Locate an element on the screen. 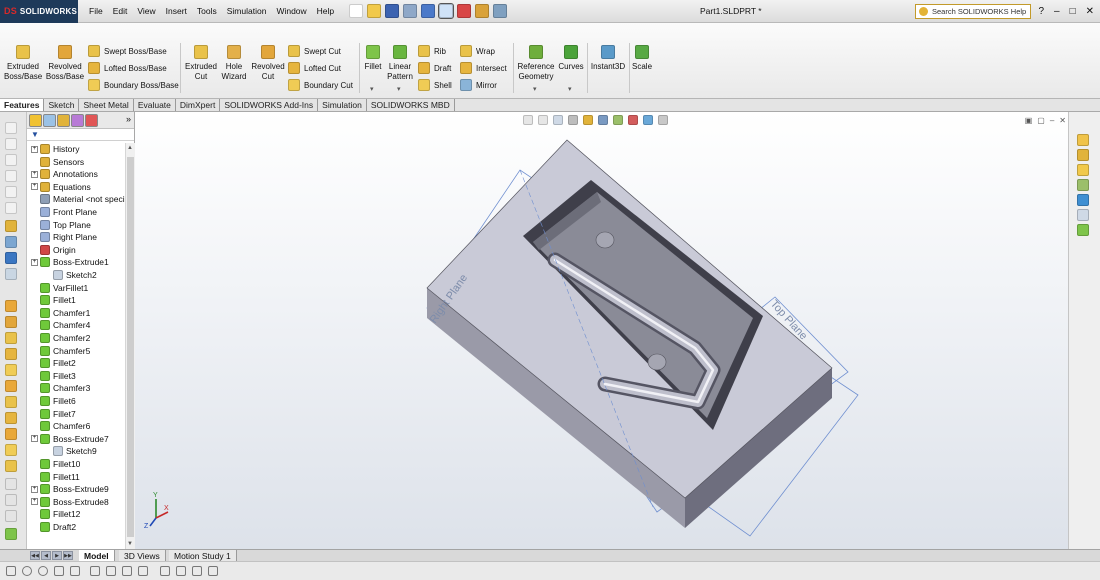 This screenshot has height=580, width=1100. menu-window: Window is located at coordinates (291, 11).